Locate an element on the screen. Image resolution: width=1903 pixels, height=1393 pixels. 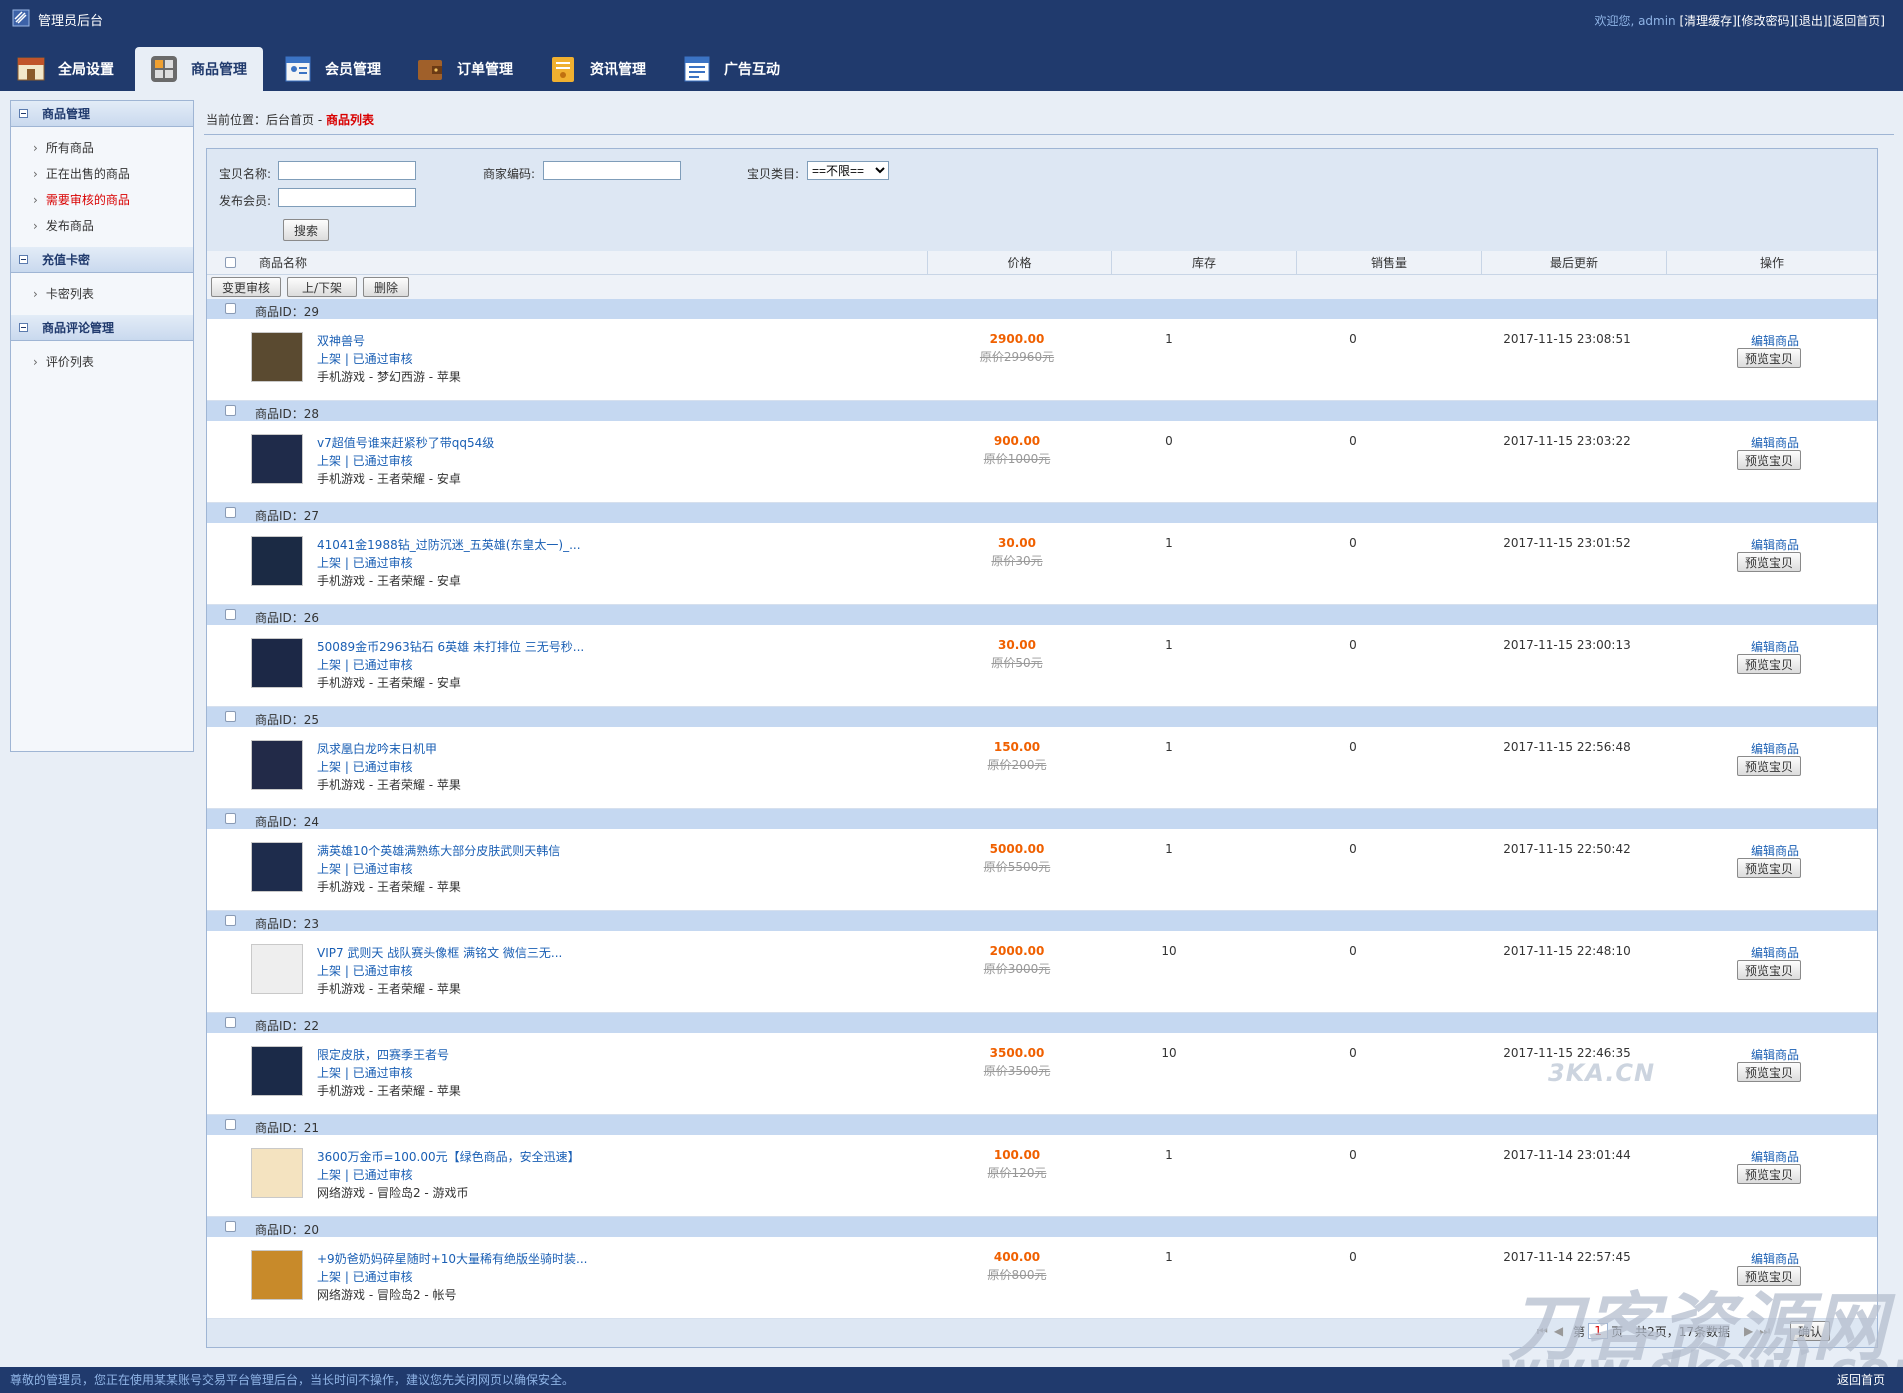
product-name-link: v7超值号谁来赶紧秒了带qq54级 is located at coordinates (405, 442).